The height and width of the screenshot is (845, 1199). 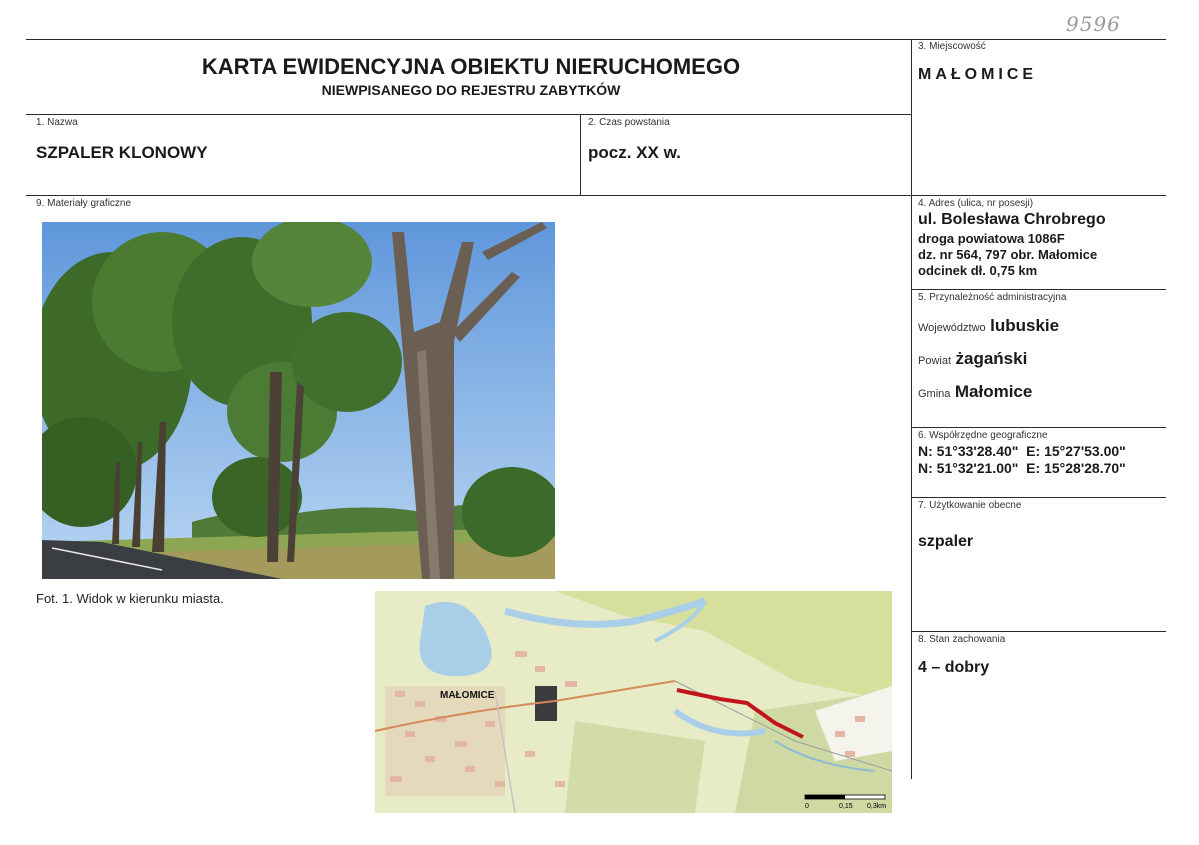 I want to click on title-divider, so click(x=468, y=114).